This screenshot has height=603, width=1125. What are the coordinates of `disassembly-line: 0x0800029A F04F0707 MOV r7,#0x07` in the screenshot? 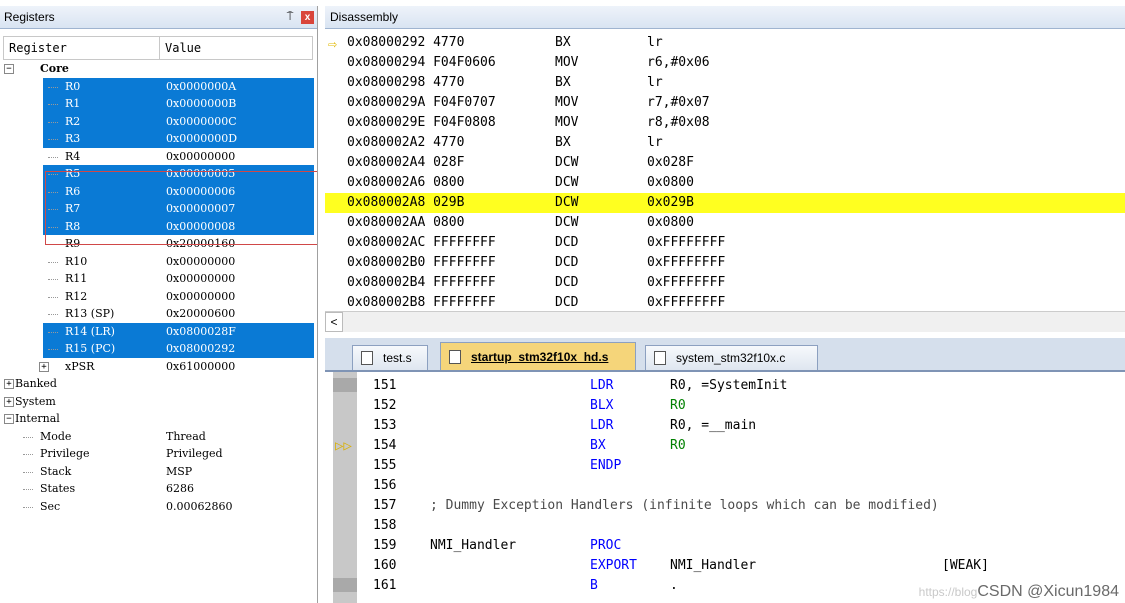 It's located at (725, 103).